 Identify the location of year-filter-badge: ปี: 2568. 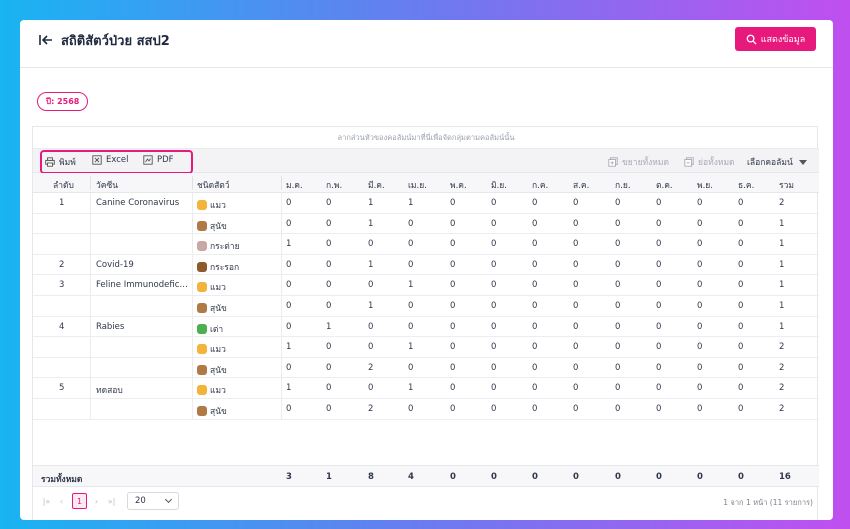
(63, 101).